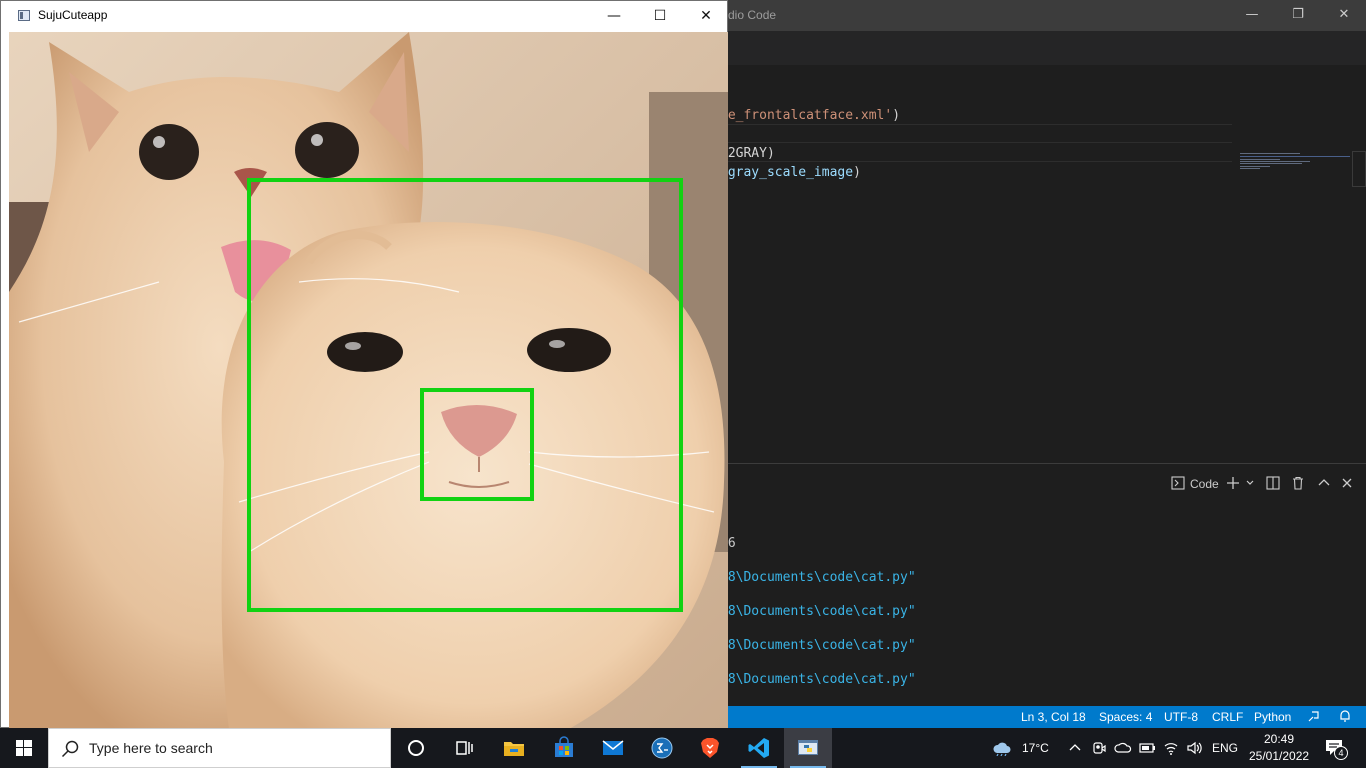  What do you see at coordinates (1002, 748) in the screenshot?
I see `weather-cloud-icon` at bounding box center [1002, 748].